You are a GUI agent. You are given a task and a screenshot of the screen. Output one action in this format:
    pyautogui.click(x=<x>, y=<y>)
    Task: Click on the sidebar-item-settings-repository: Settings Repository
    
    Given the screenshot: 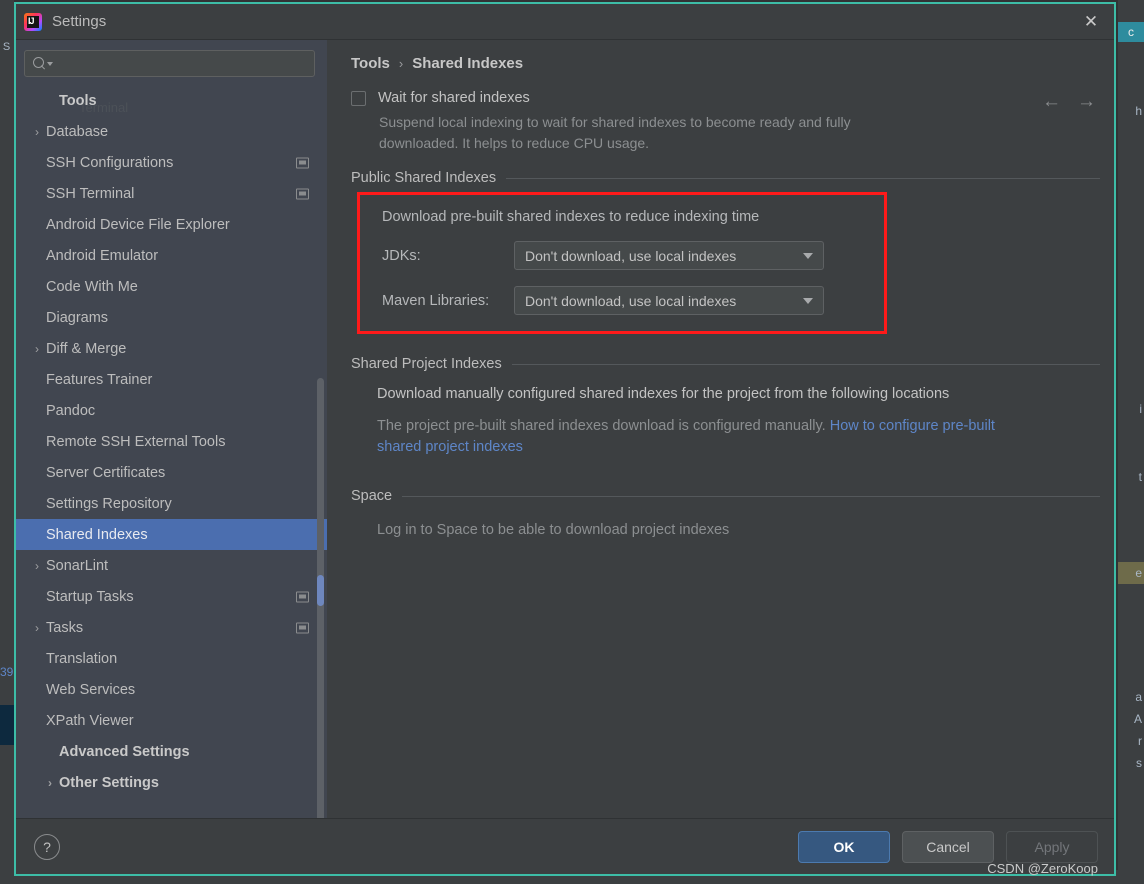 What is the action you would take?
    pyautogui.click(x=171, y=503)
    